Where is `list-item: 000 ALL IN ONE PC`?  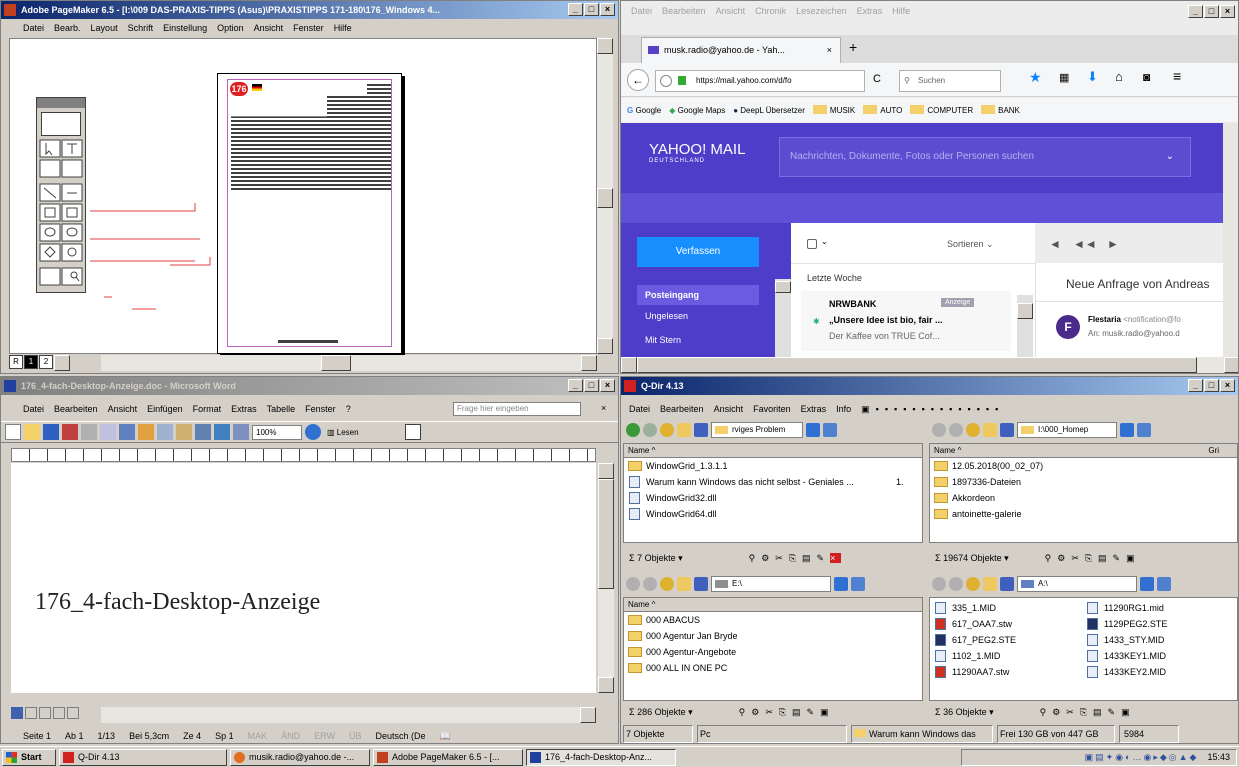
list-item: 000 ALL IN ONE PC is located at coordinates (773, 668).